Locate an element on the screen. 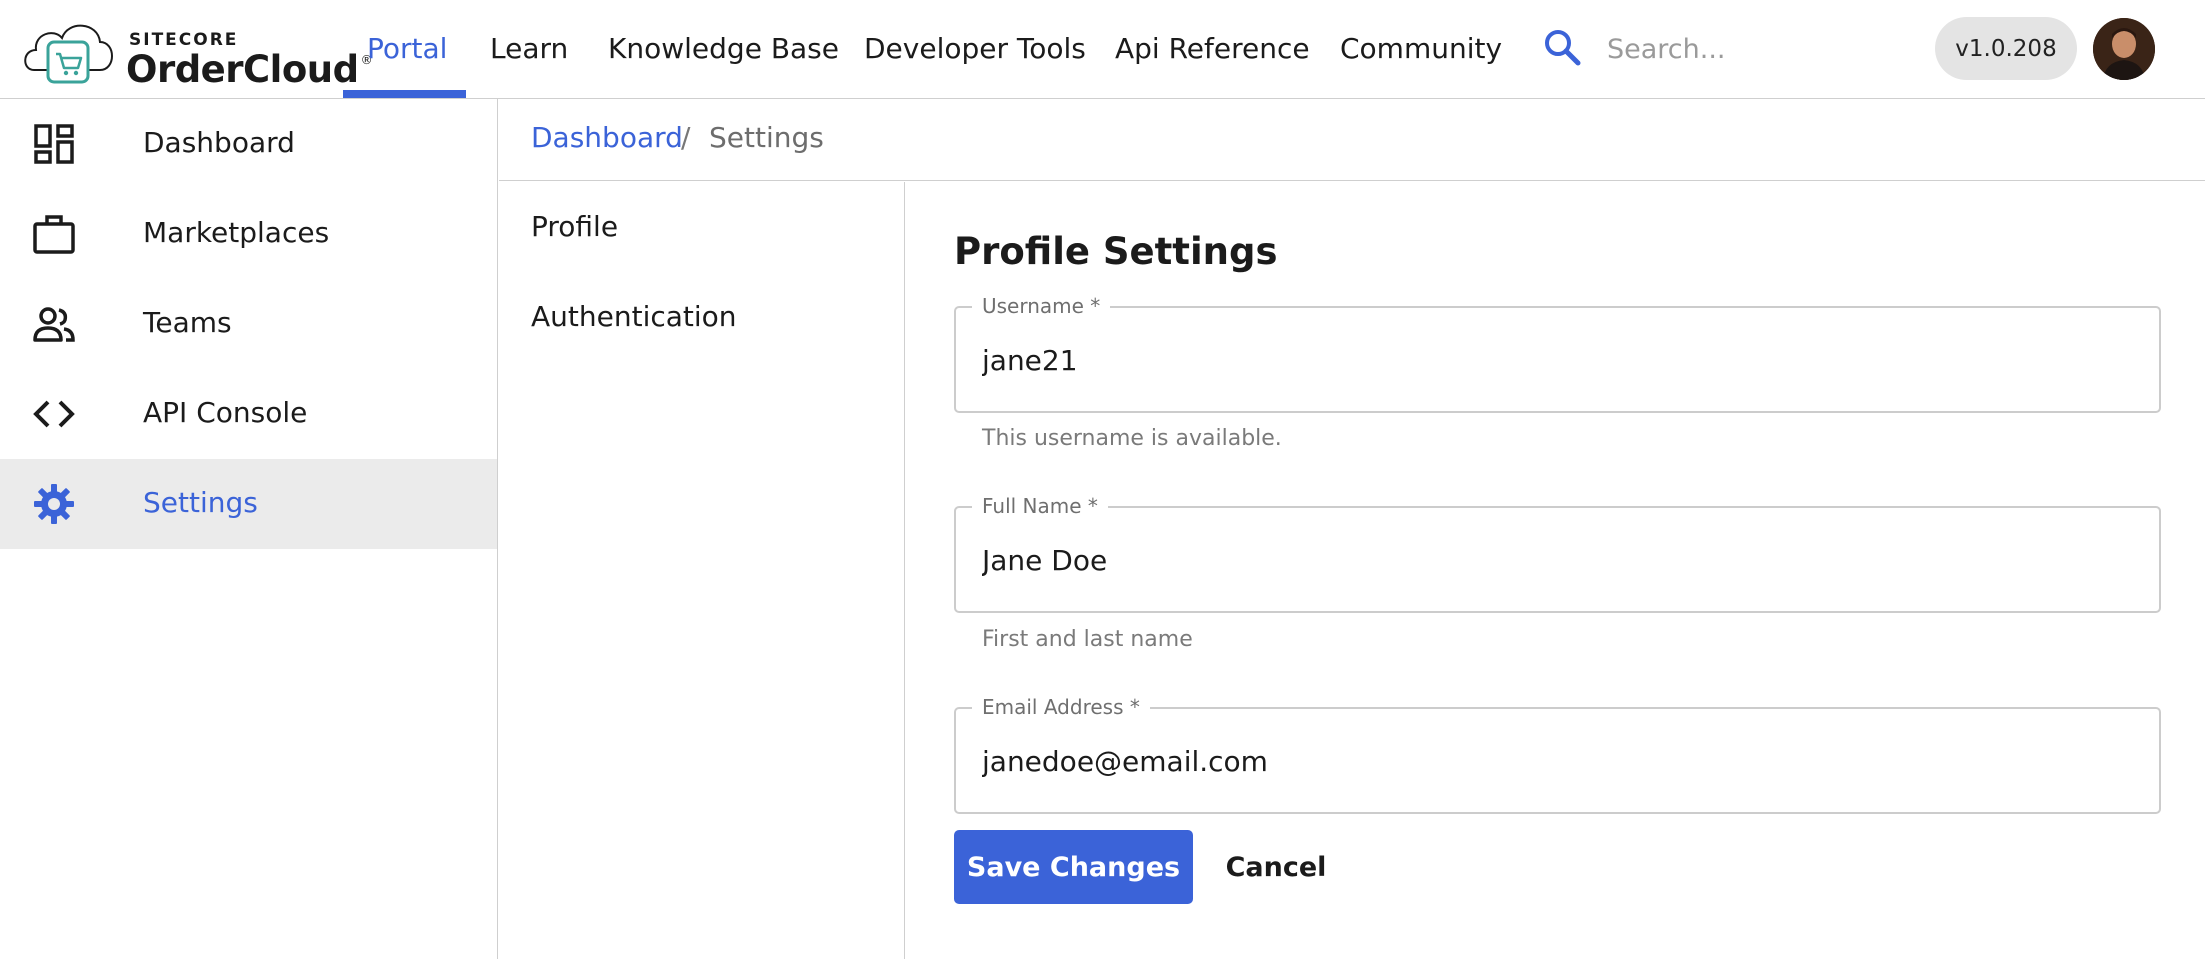  sidebar-item-label: Teams is located at coordinates (187, 322).